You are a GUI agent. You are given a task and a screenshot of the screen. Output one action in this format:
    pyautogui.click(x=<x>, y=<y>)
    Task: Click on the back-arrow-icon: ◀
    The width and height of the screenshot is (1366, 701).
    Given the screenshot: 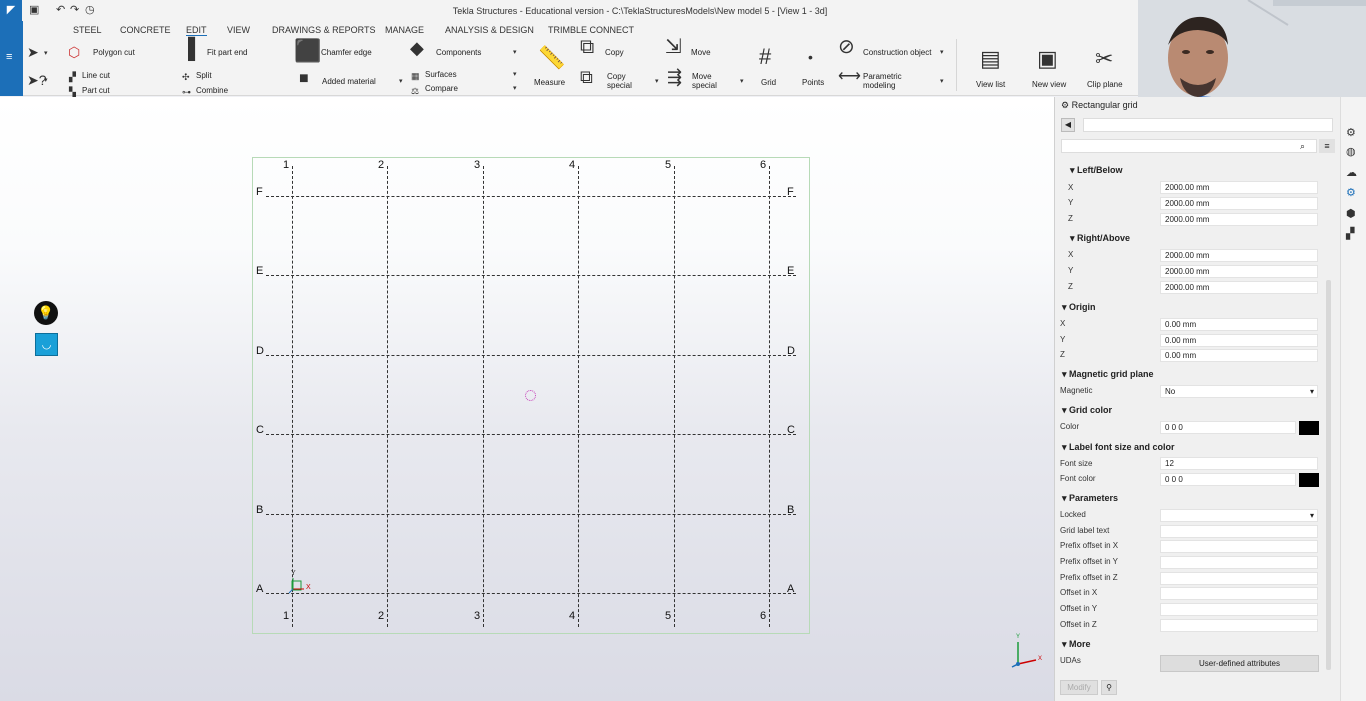 What is the action you would take?
    pyautogui.click(x=1068, y=125)
    